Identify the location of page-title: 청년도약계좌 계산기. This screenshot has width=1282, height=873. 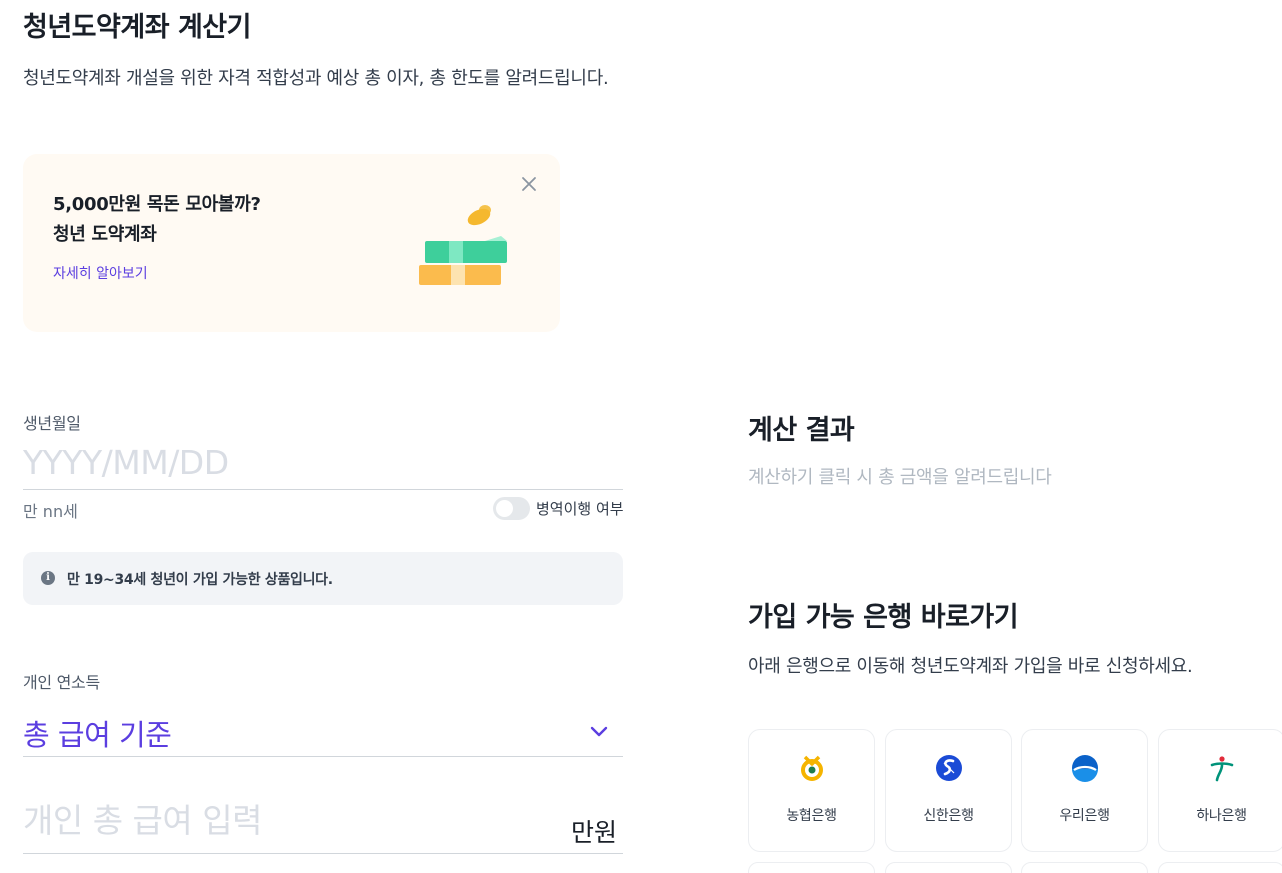
(137, 27).